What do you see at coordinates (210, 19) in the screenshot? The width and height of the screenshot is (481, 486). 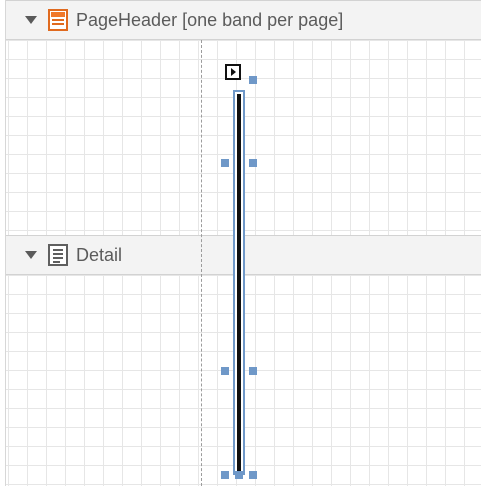 I see `band-title-pageheader: PageHeader [one band per page]` at bounding box center [210, 19].